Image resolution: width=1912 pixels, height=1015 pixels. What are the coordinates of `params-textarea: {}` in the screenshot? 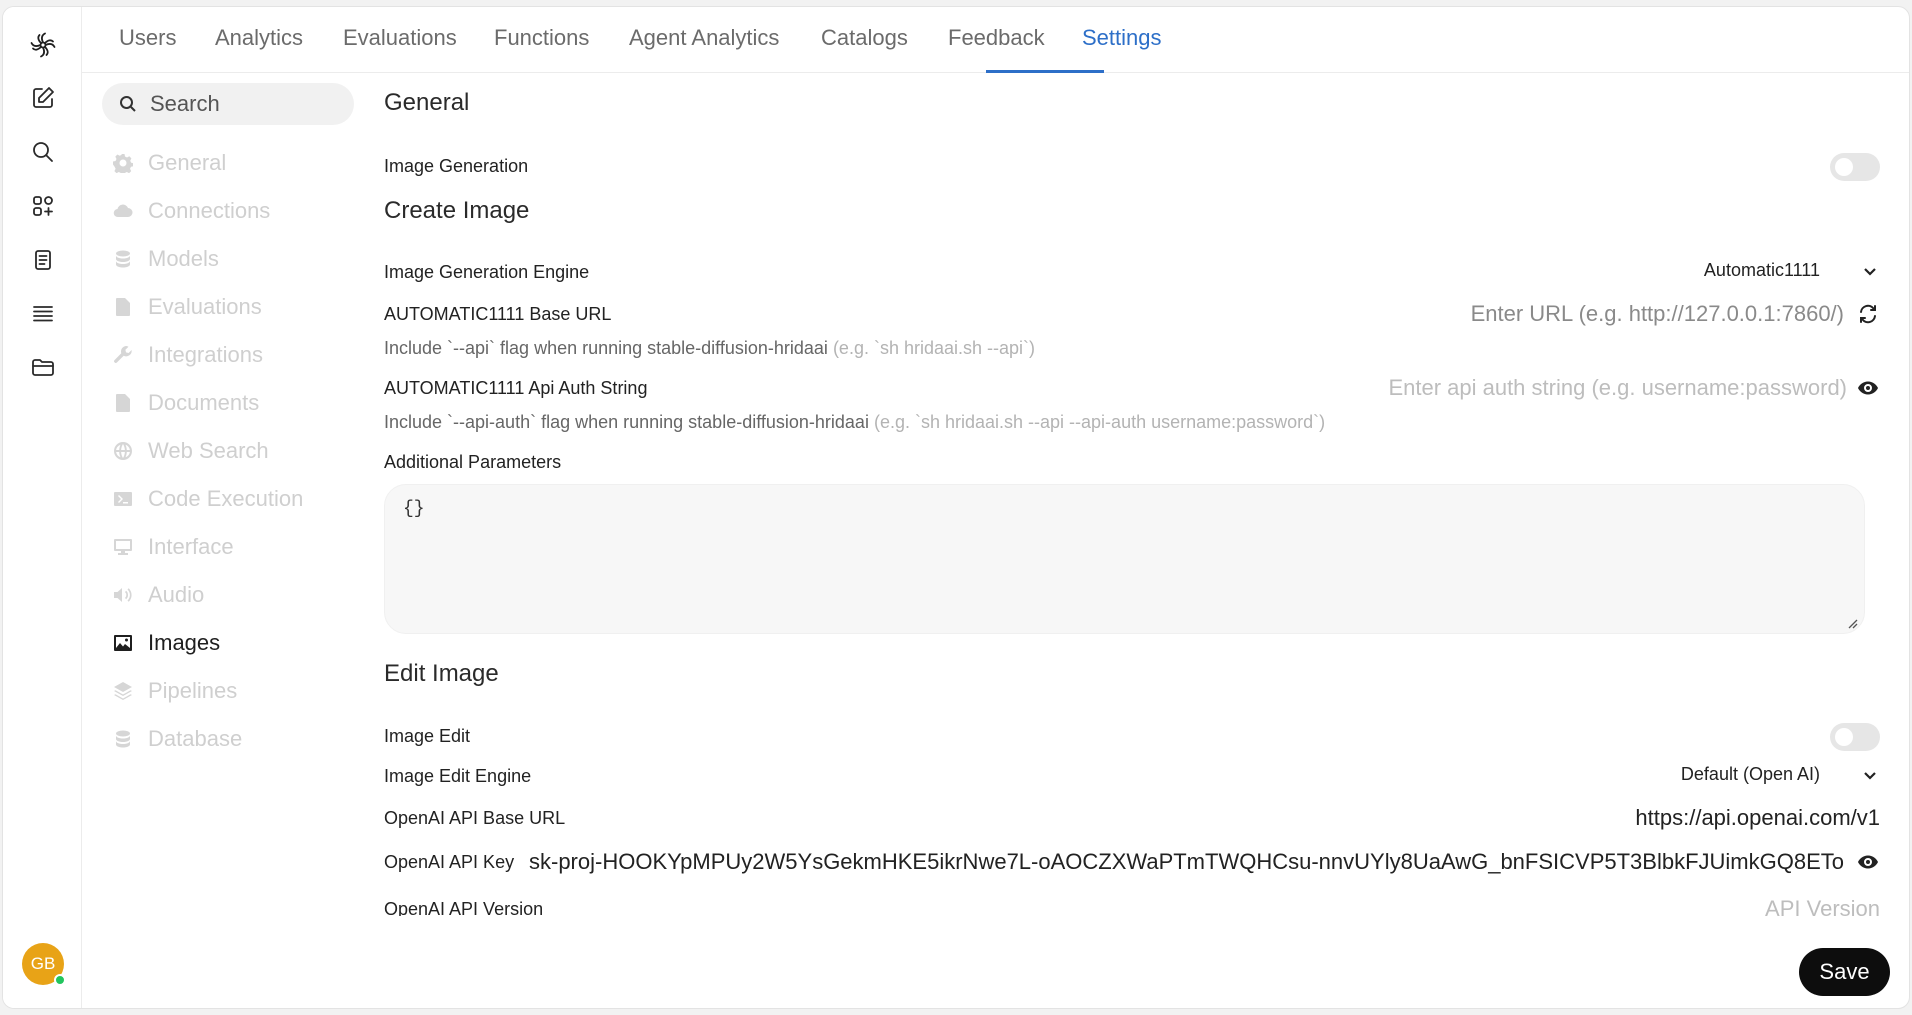 It's located at (1124, 559).